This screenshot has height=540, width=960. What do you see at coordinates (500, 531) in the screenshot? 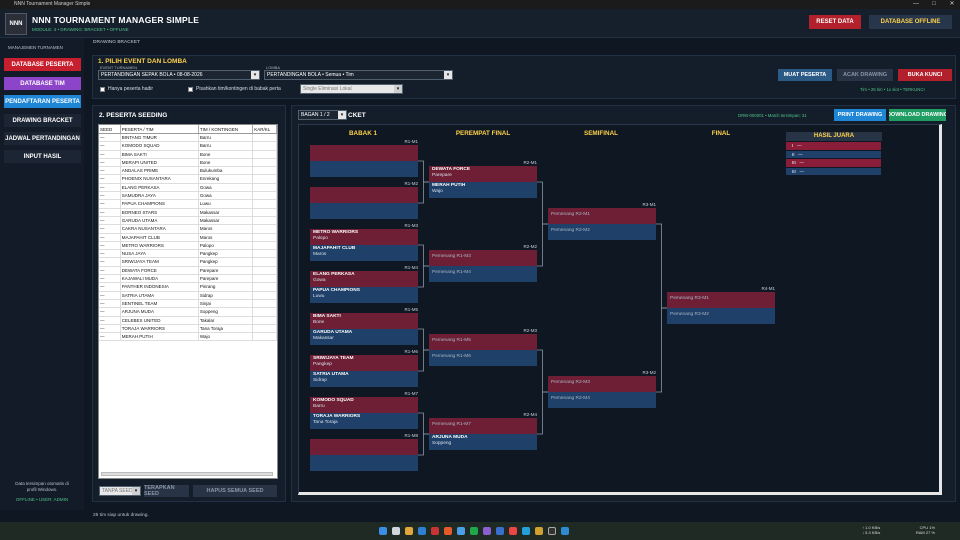
I see `word-icon` at bounding box center [500, 531].